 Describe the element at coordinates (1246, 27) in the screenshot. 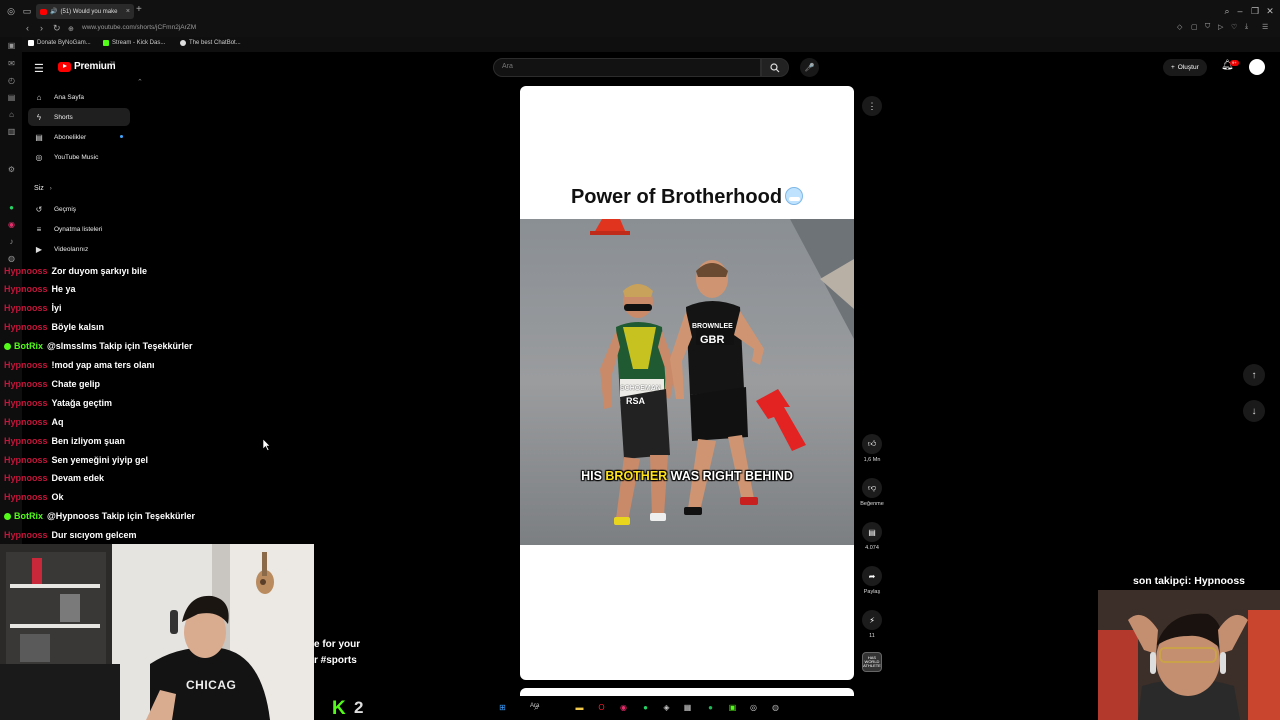

I see `download-icon: ⤓` at that location.